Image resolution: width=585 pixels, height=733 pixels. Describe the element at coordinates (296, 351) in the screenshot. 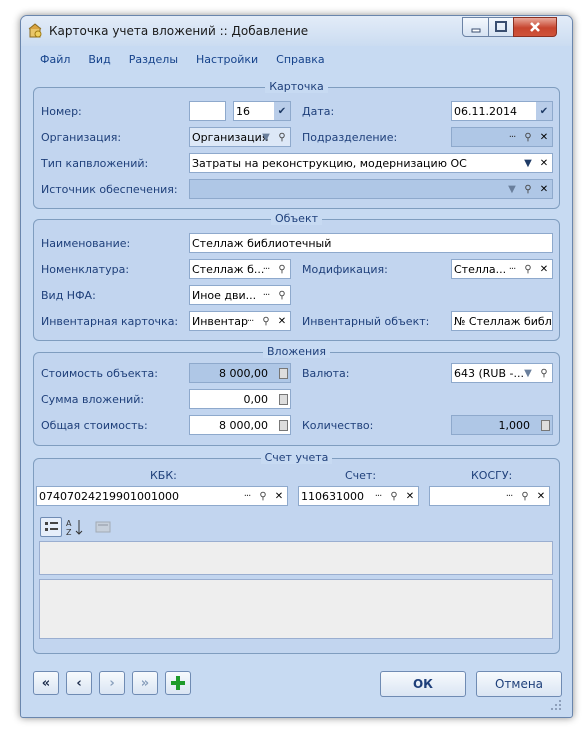

I see `investments-group-title: Вложения` at that location.